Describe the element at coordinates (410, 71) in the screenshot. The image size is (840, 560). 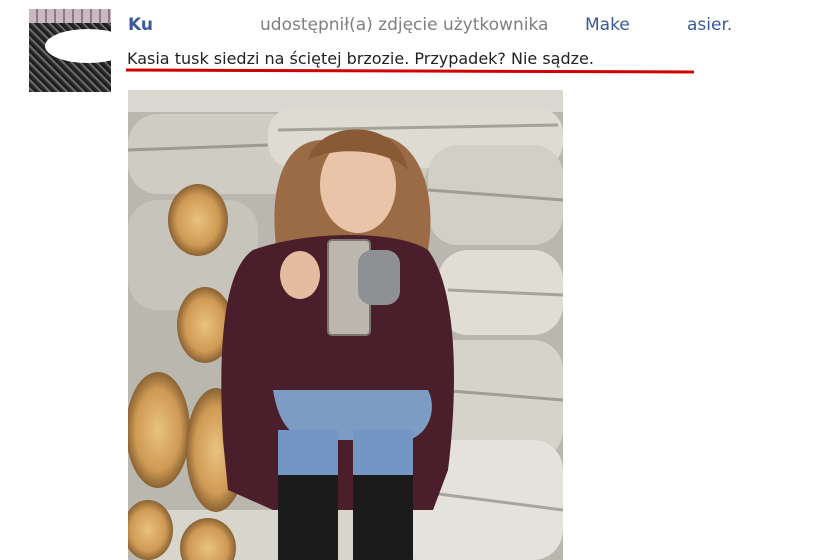
I see `red-underline-mark` at that location.